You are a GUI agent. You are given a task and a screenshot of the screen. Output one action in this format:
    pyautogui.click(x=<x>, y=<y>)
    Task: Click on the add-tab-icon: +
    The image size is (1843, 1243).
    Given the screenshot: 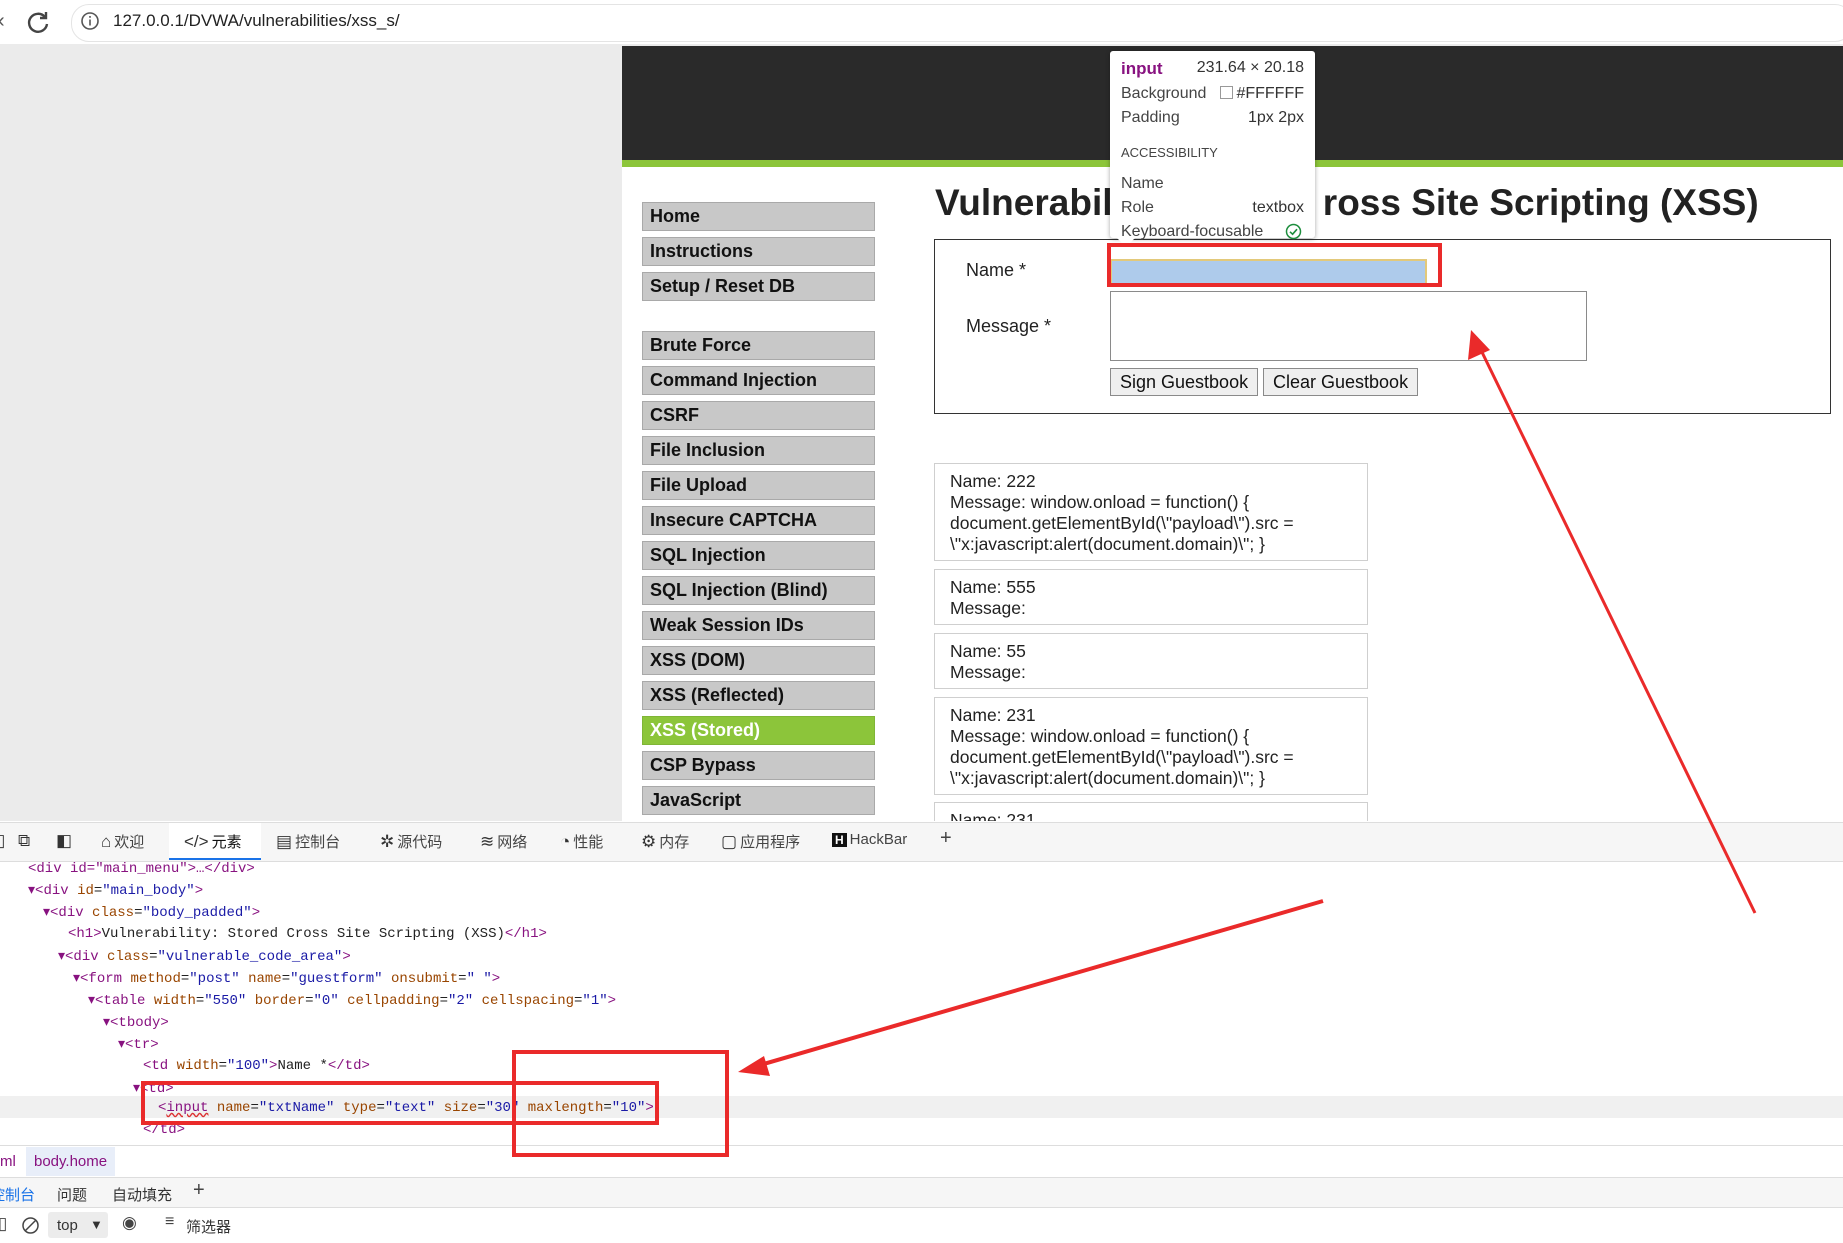 What is the action you would take?
    pyautogui.click(x=946, y=838)
    